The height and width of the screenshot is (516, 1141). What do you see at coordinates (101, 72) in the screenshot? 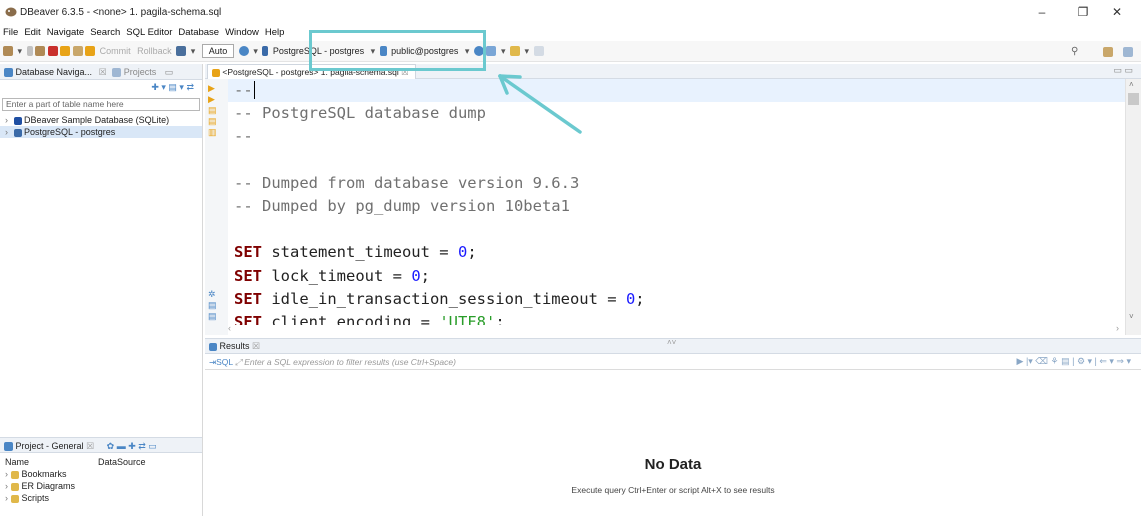
I see `navigator-tab-bar: Database Naviga... ☒ Projects ▭` at bounding box center [101, 72].